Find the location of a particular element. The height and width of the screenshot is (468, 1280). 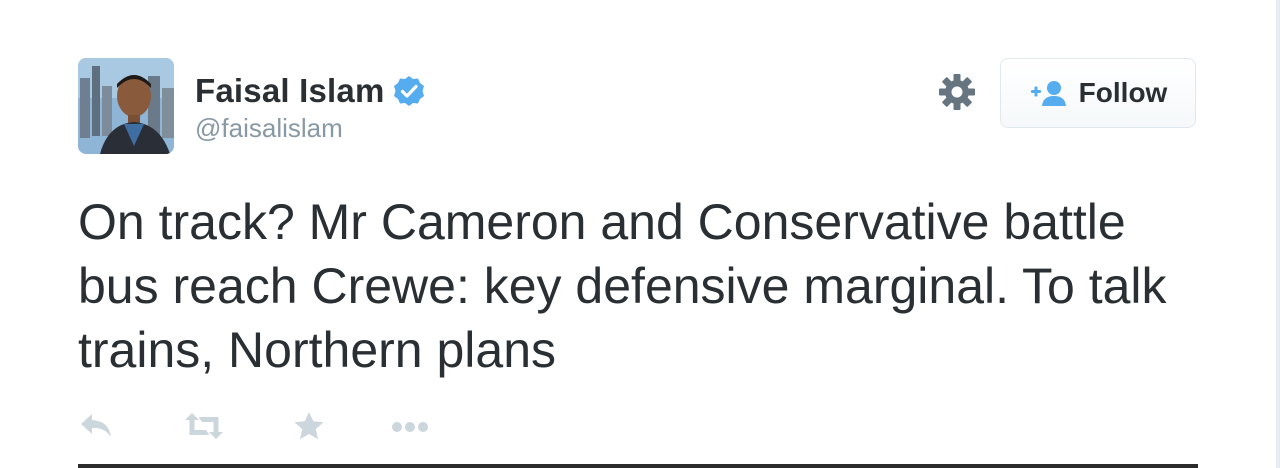

author-handle: @faisalislam is located at coordinates (269, 128).